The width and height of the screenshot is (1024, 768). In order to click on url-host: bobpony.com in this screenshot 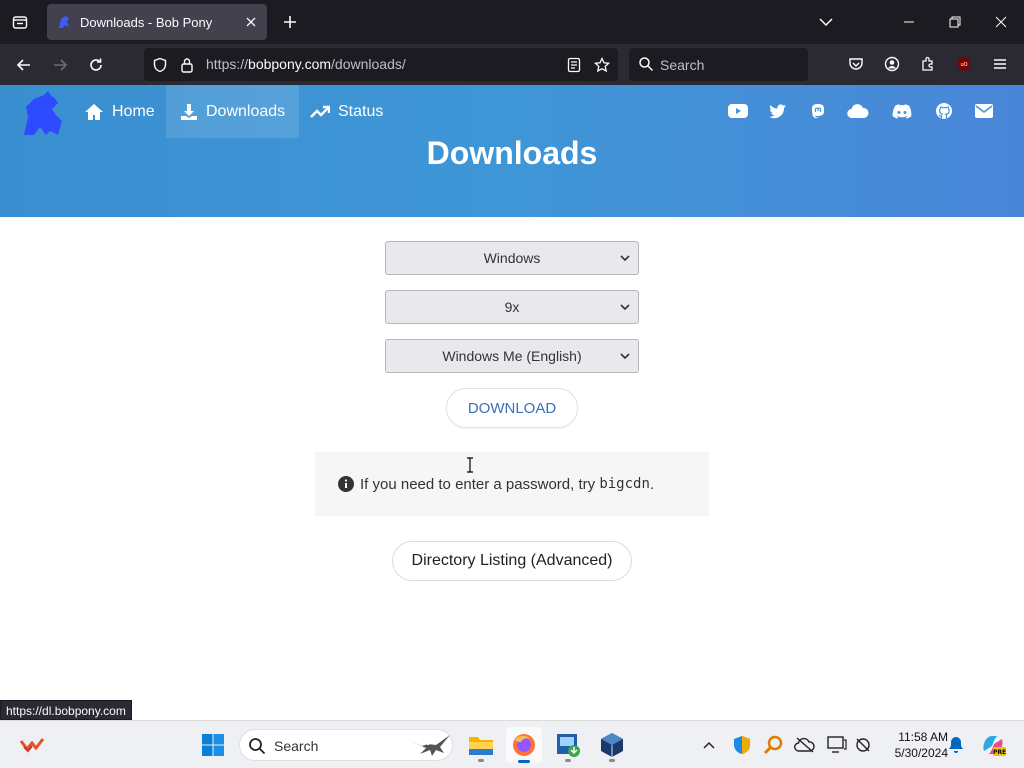, I will do `click(290, 64)`.